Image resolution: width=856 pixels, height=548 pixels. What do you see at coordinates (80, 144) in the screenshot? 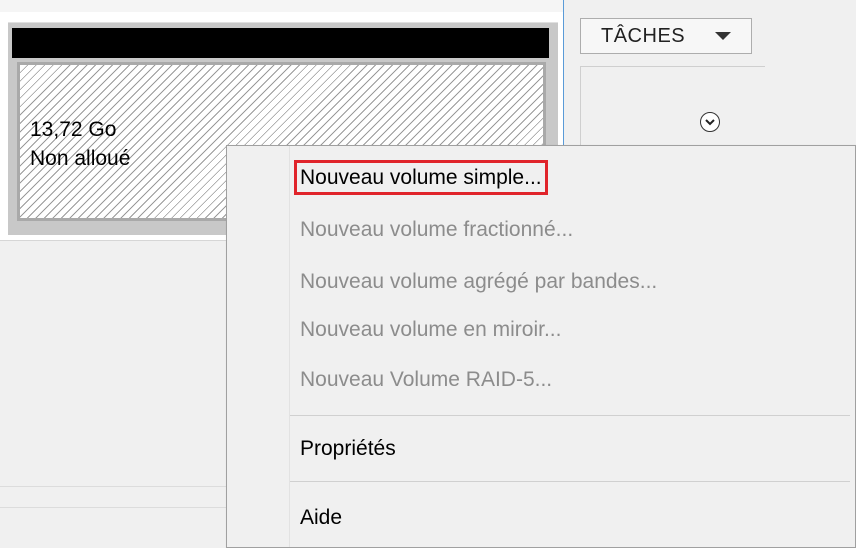
I see `unallocated-info: 13,72 Go Non alloué` at bounding box center [80, 144].